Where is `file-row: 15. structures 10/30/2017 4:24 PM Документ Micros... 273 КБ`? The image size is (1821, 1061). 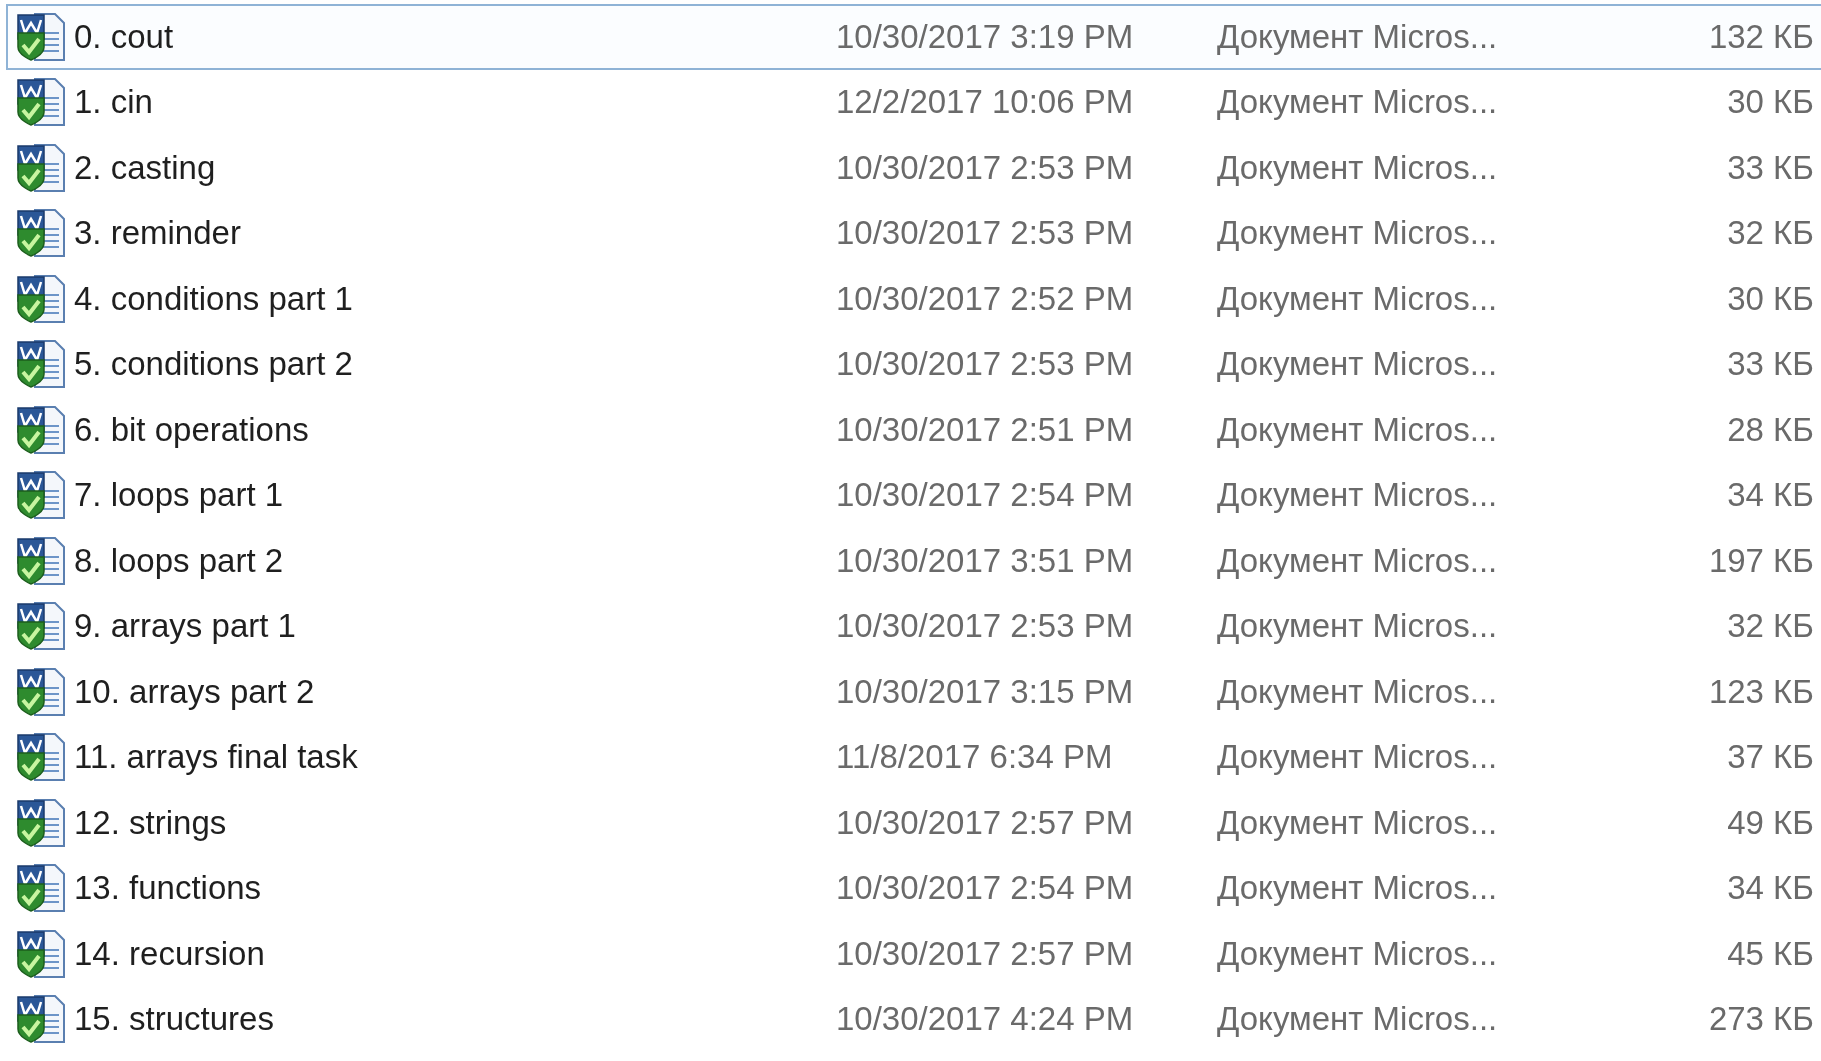 file-row: 15. structures 10/30/2017 4:24 PM Документ Micros... 273 КБ is located at coordinates (913, 1019).